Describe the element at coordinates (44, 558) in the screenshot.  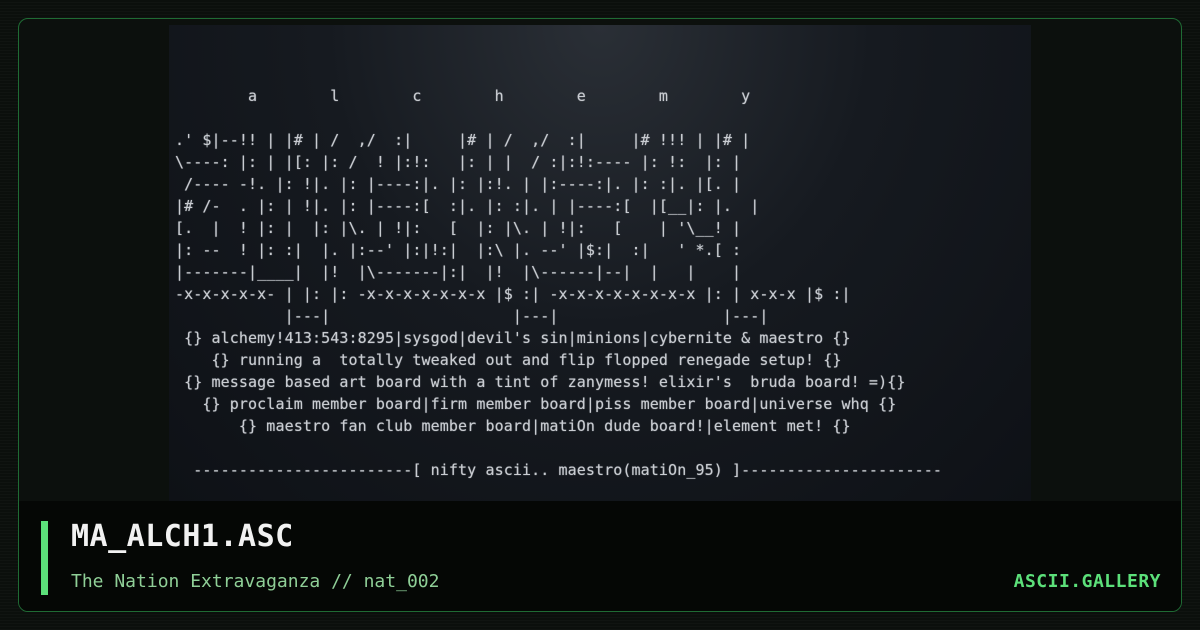
I see `accent-bar` at that location.